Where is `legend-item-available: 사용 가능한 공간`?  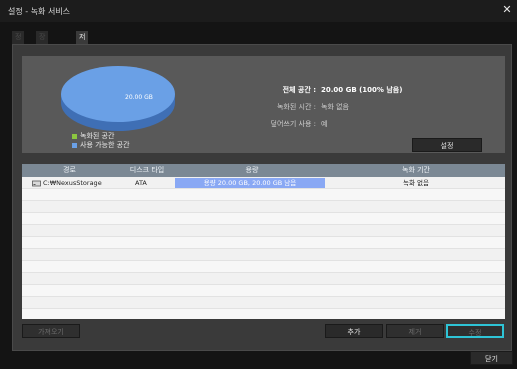 legend-item-available: 사용 가능한 공간 is located at coordinates (101, 145).